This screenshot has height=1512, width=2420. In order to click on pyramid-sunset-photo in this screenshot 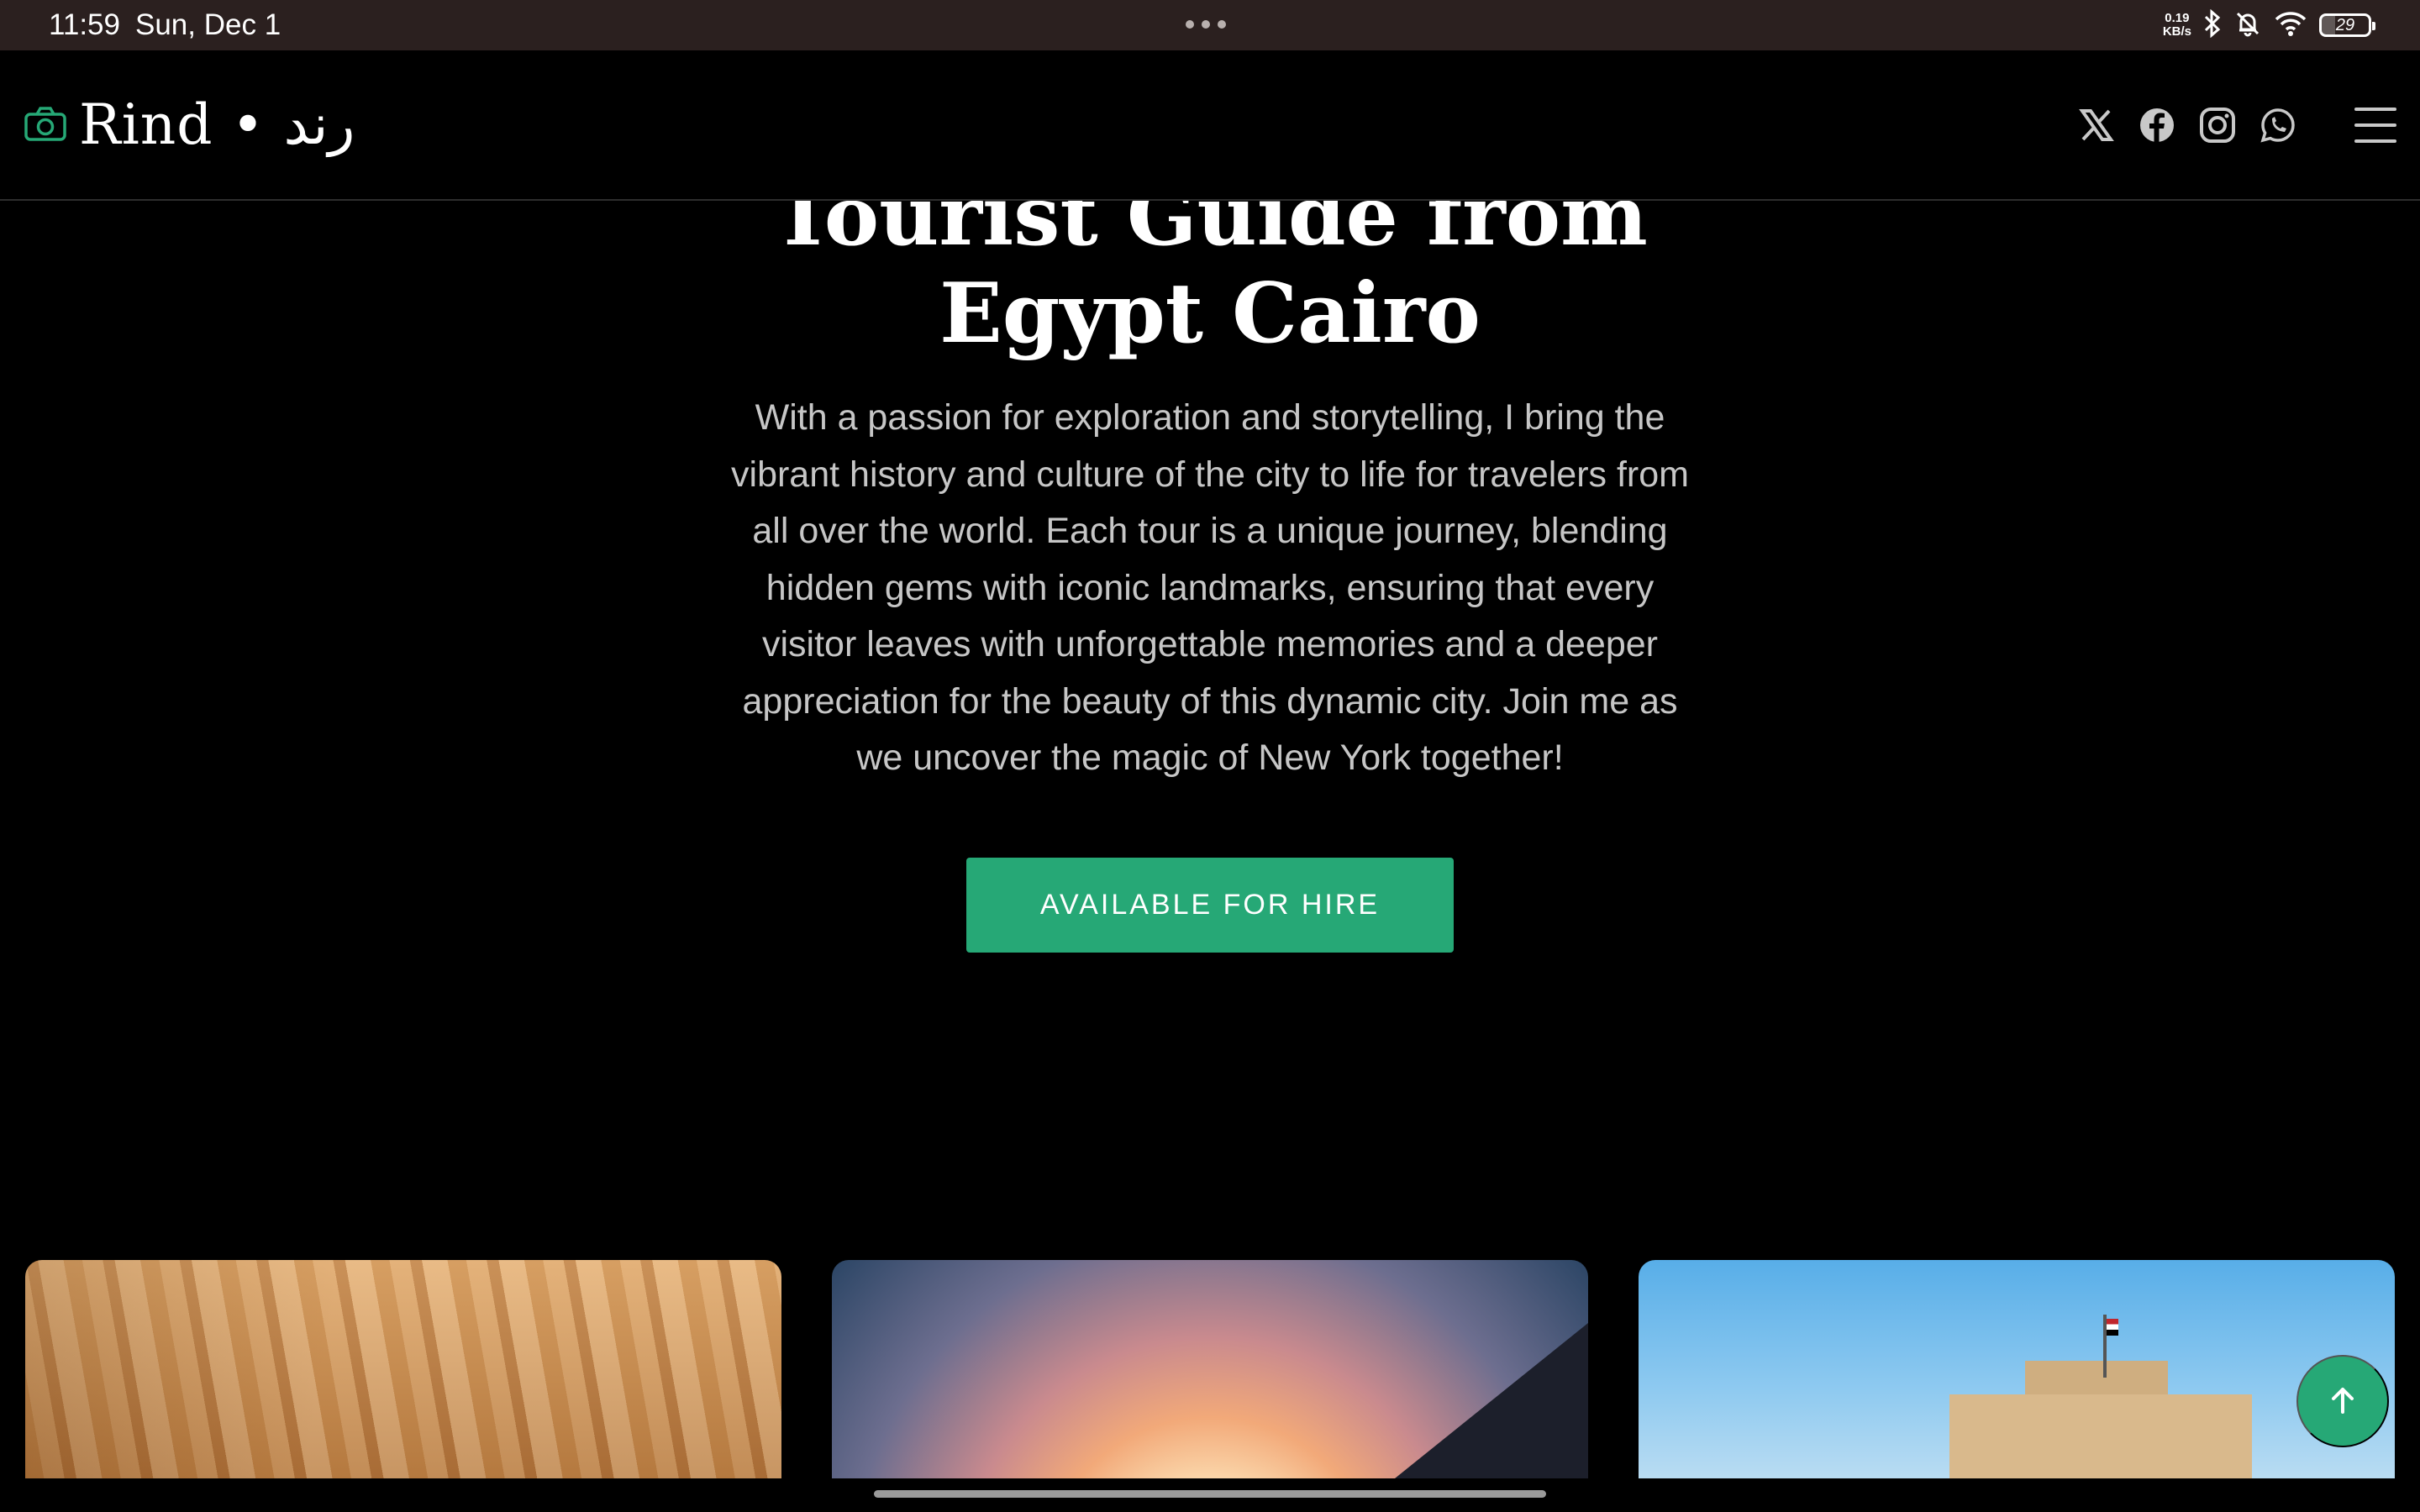, I will do `click(1210, 1369)`.